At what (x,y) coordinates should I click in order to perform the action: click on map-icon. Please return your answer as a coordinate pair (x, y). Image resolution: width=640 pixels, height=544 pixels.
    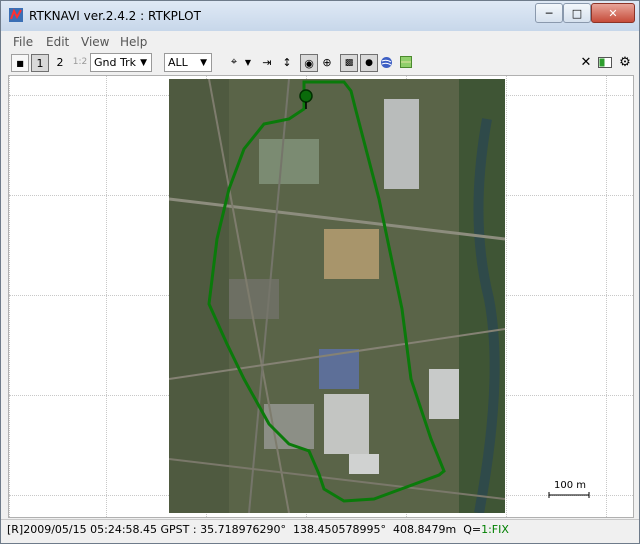
    Looking at the image, I should click on (406, 62).